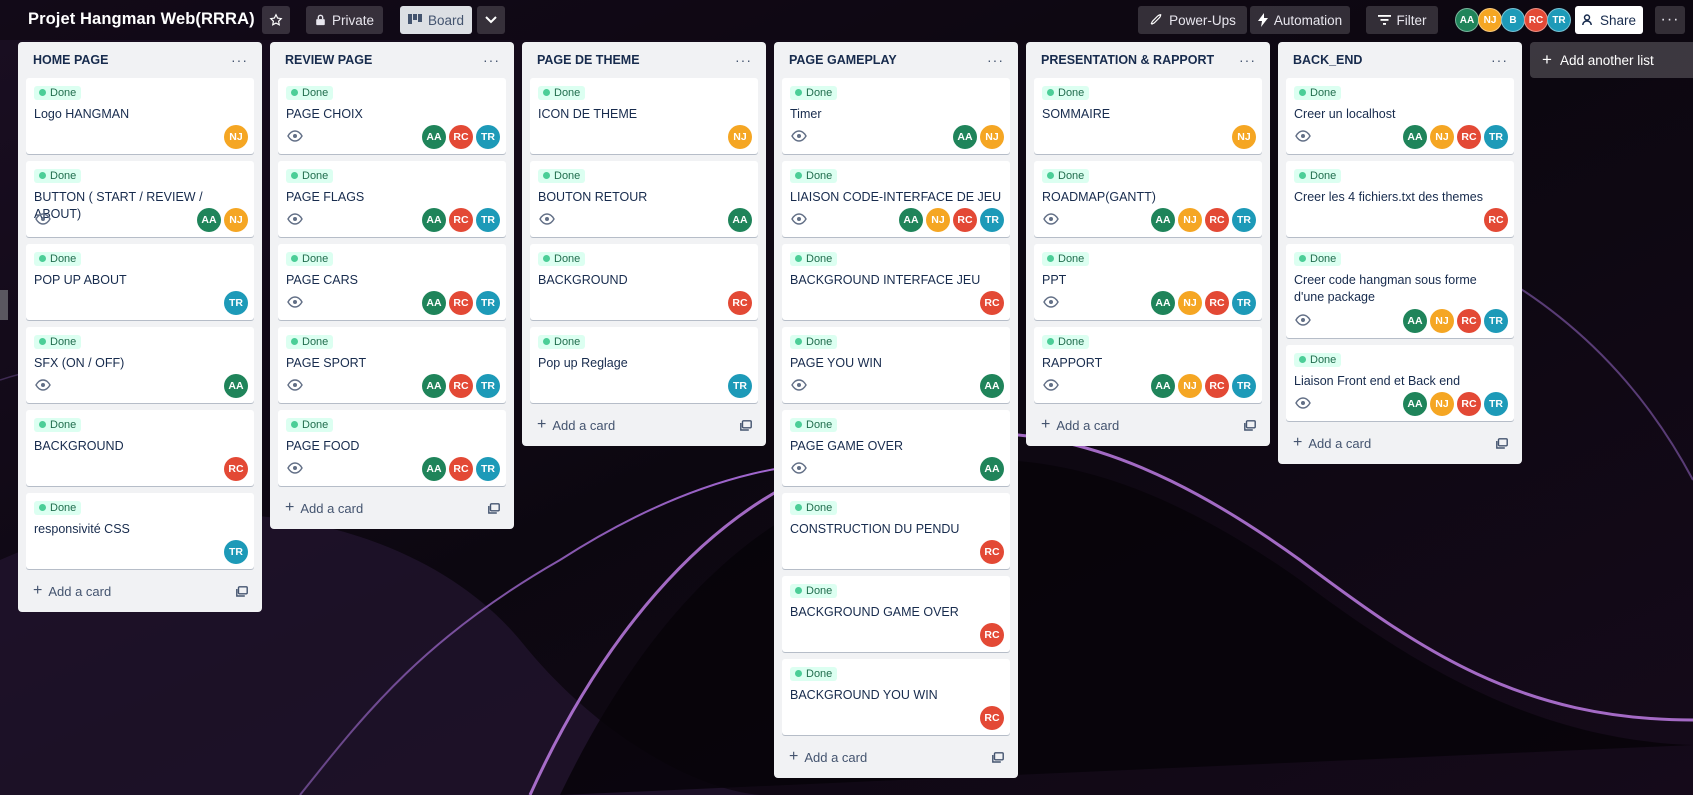  Describe the element at coordinates (1402, 20) in the screenshot. I see `filter-button: Filter` at that location.